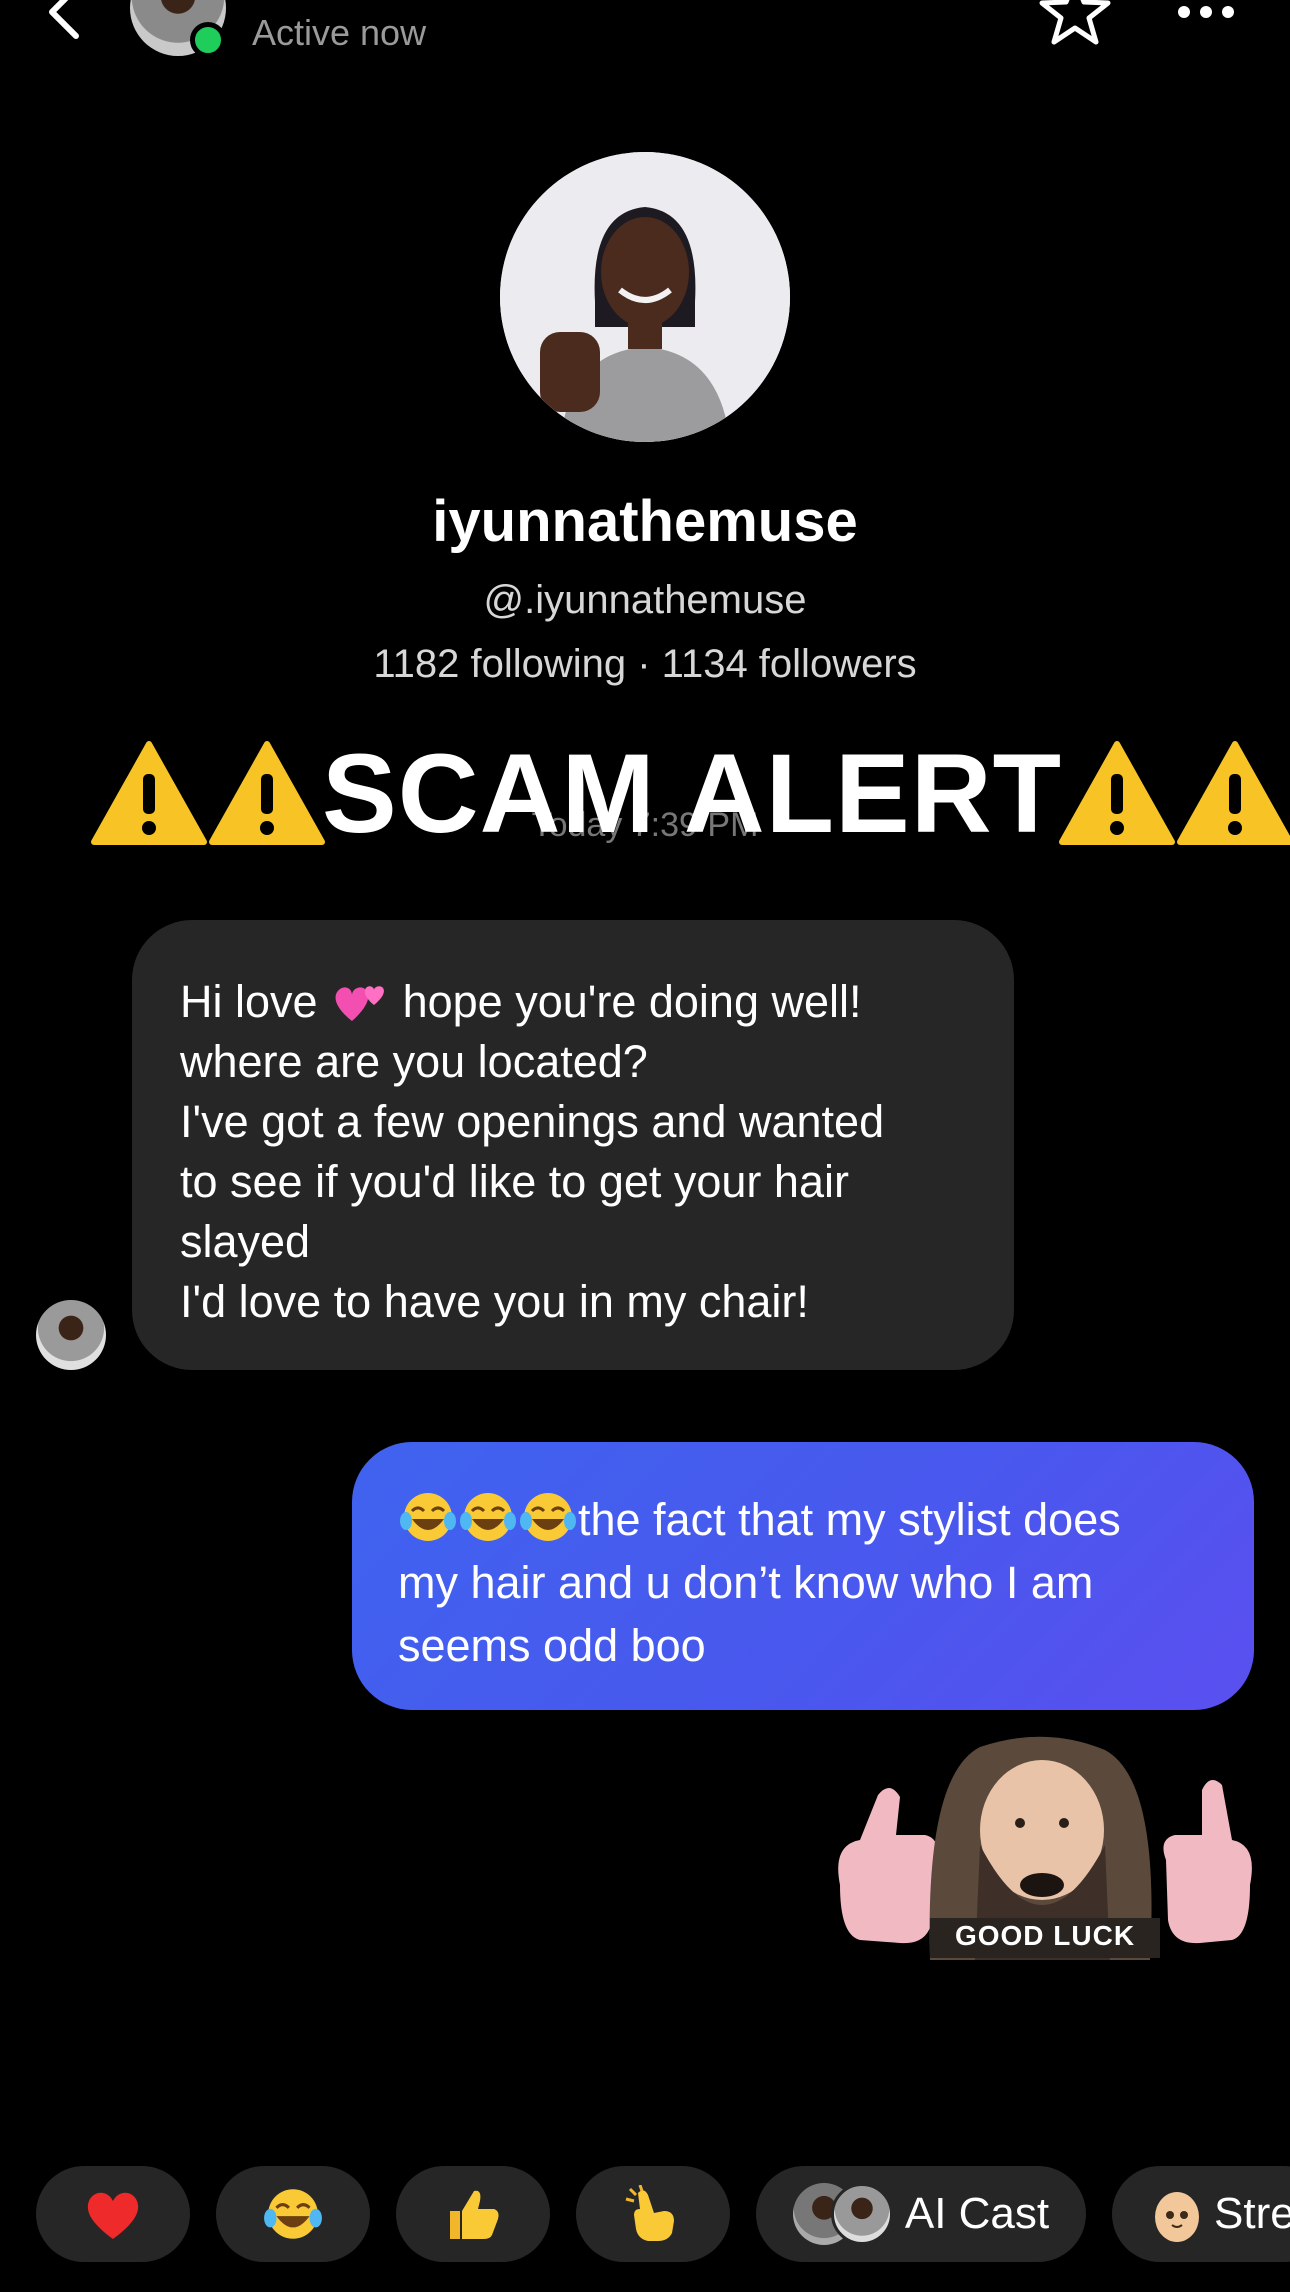  What do you see at coordinates (414, 1061) in the screenshot?
I see `message-text: where are you located?` at bounding box center [414, 1061].